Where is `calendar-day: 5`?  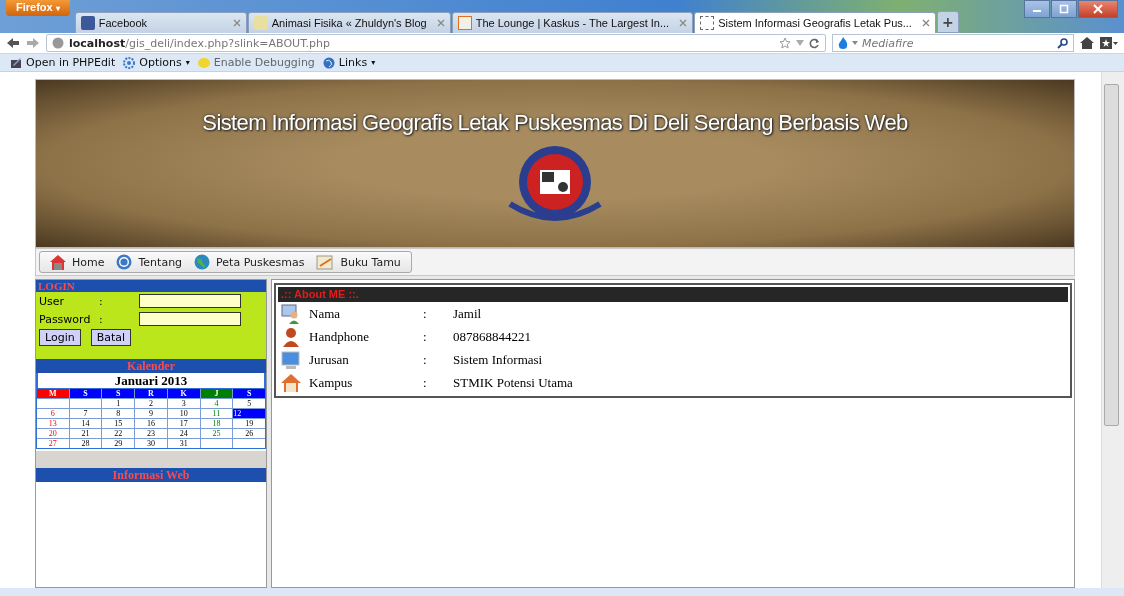
calendar-day: 5 is located at coordinates (249, 403).